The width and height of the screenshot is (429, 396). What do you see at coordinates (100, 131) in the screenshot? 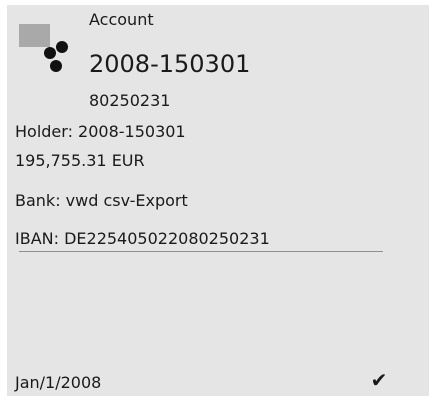
I see `account-holder: Holder: 2008-150301` at bounding box center [100, 131].